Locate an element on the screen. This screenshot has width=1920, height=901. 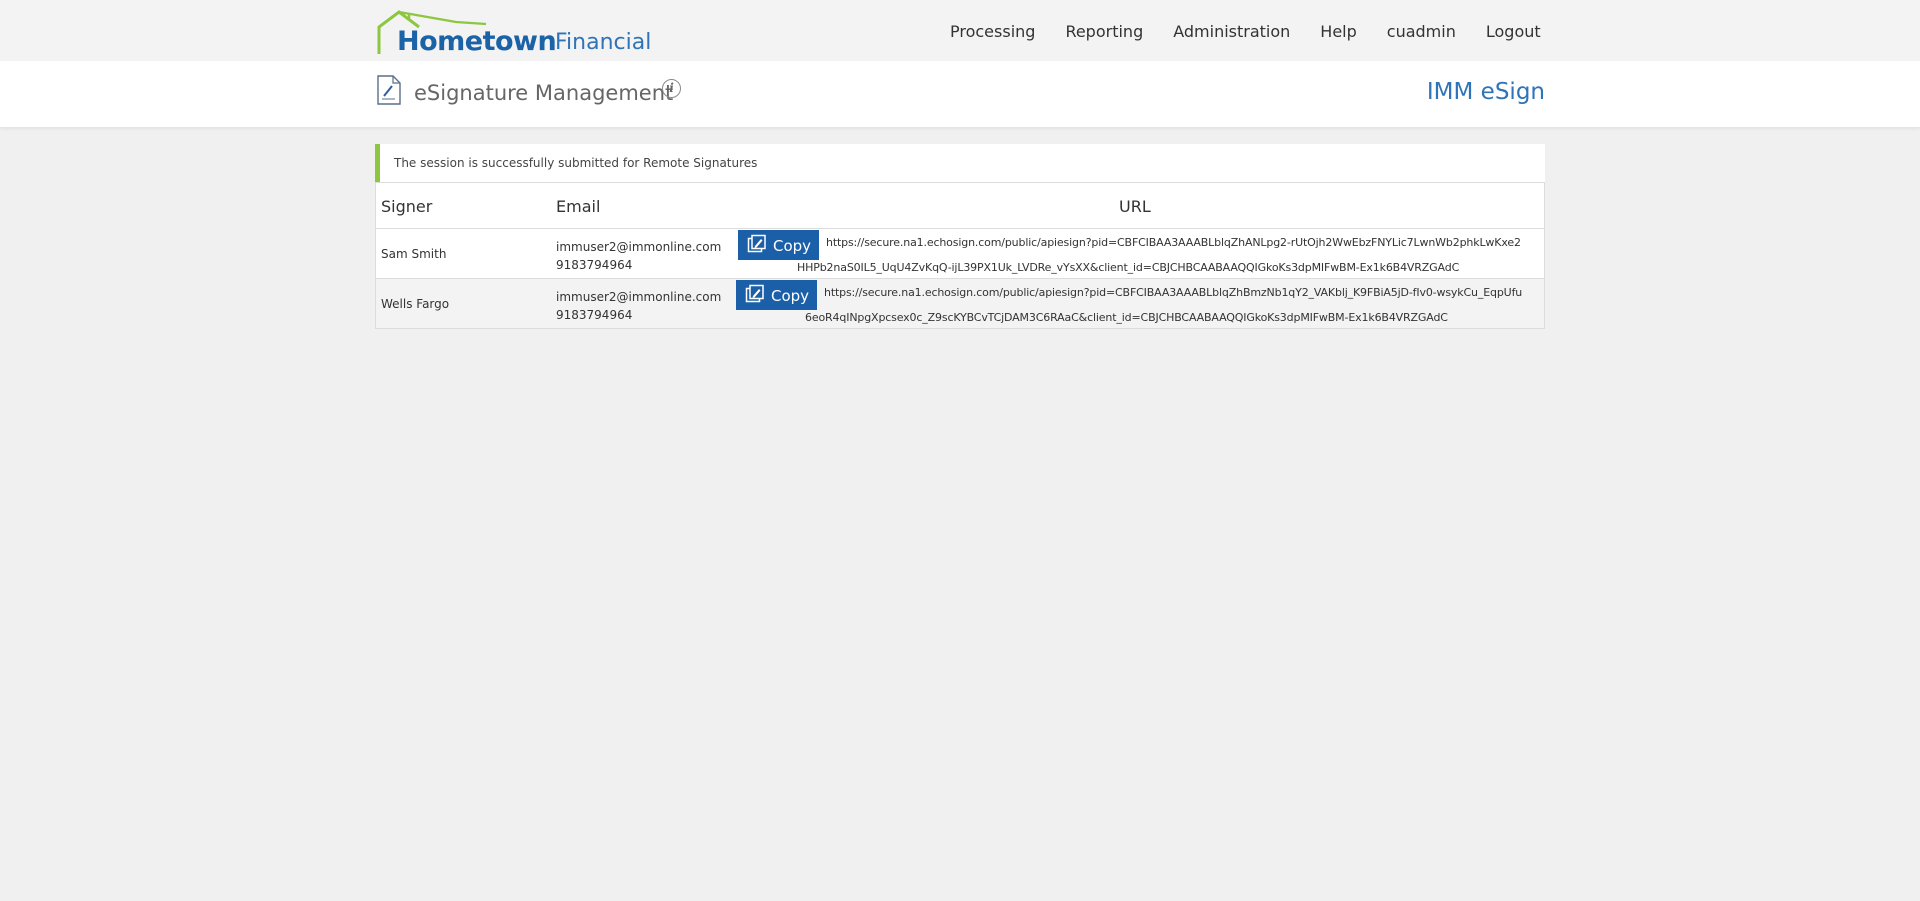
column-header-url: URL is located at coordinates (1135, 206).